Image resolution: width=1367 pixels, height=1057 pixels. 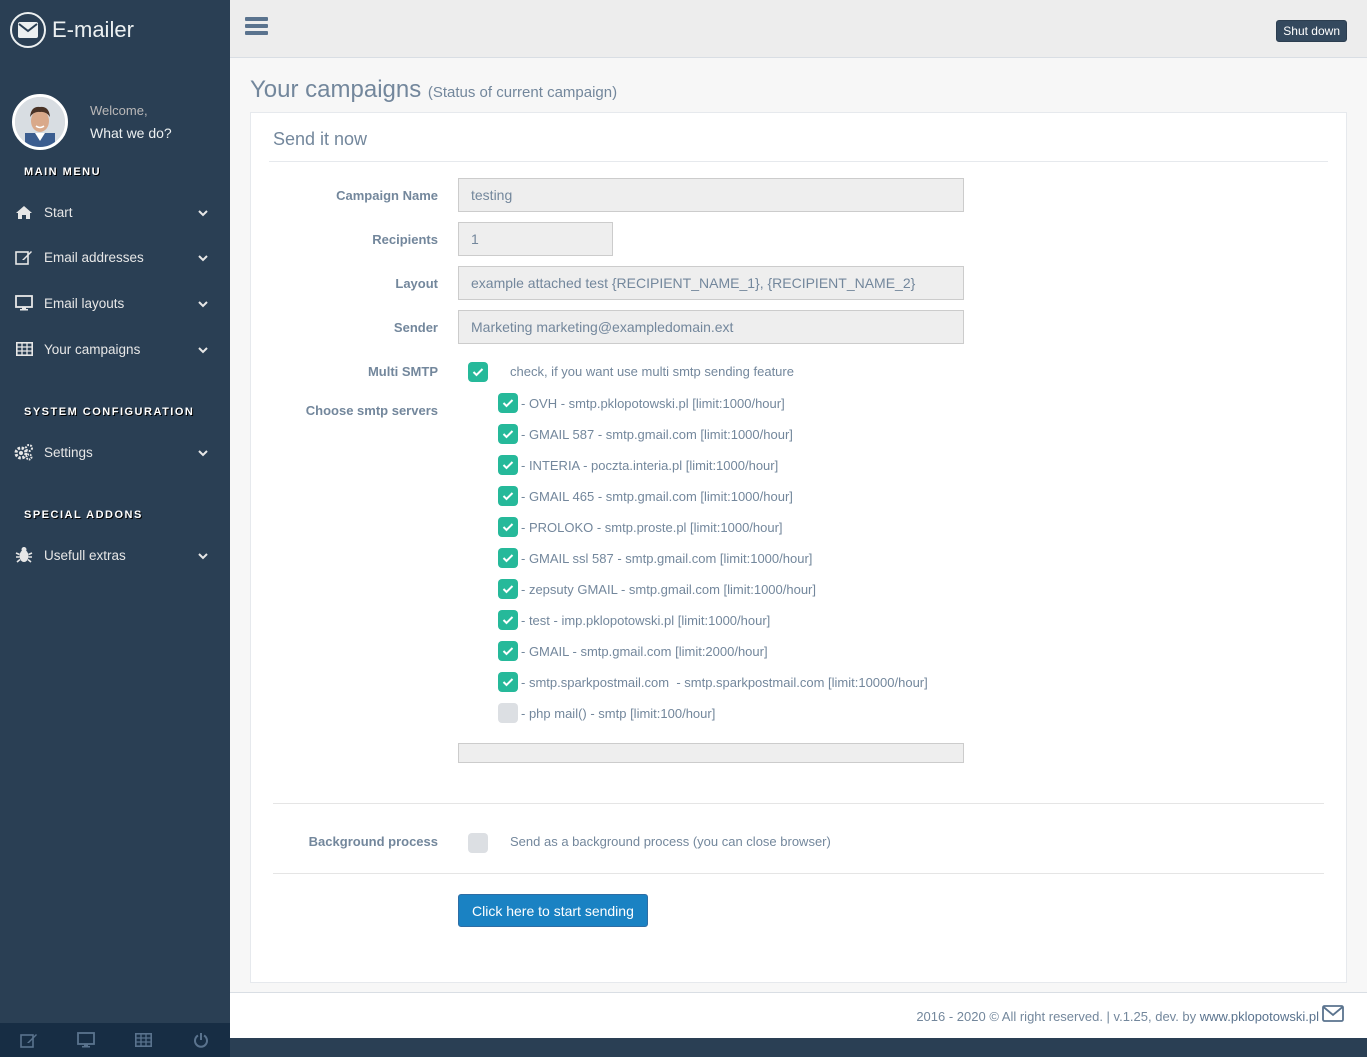 What do you see at coordinates (24, 555) in the screenshot?
I see `bug-icon` at bounding box center [24, 555].